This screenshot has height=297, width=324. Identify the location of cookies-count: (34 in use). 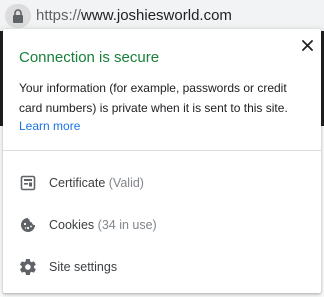
(127, 225).